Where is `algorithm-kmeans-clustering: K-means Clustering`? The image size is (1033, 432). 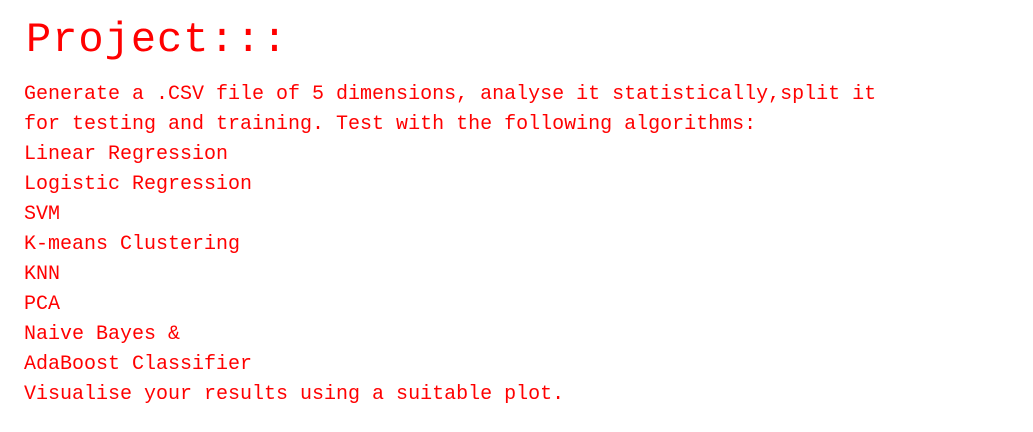 algorithm-kmeans-clustering: K-means Clustering is located at coordinates (132, 244).